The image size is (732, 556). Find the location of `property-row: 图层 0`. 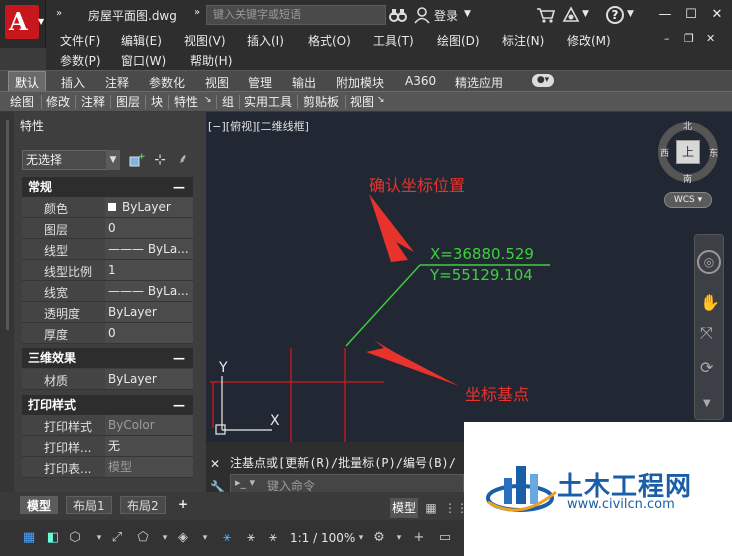

property-row: 图层 0 is located at coordinates (107, 228).